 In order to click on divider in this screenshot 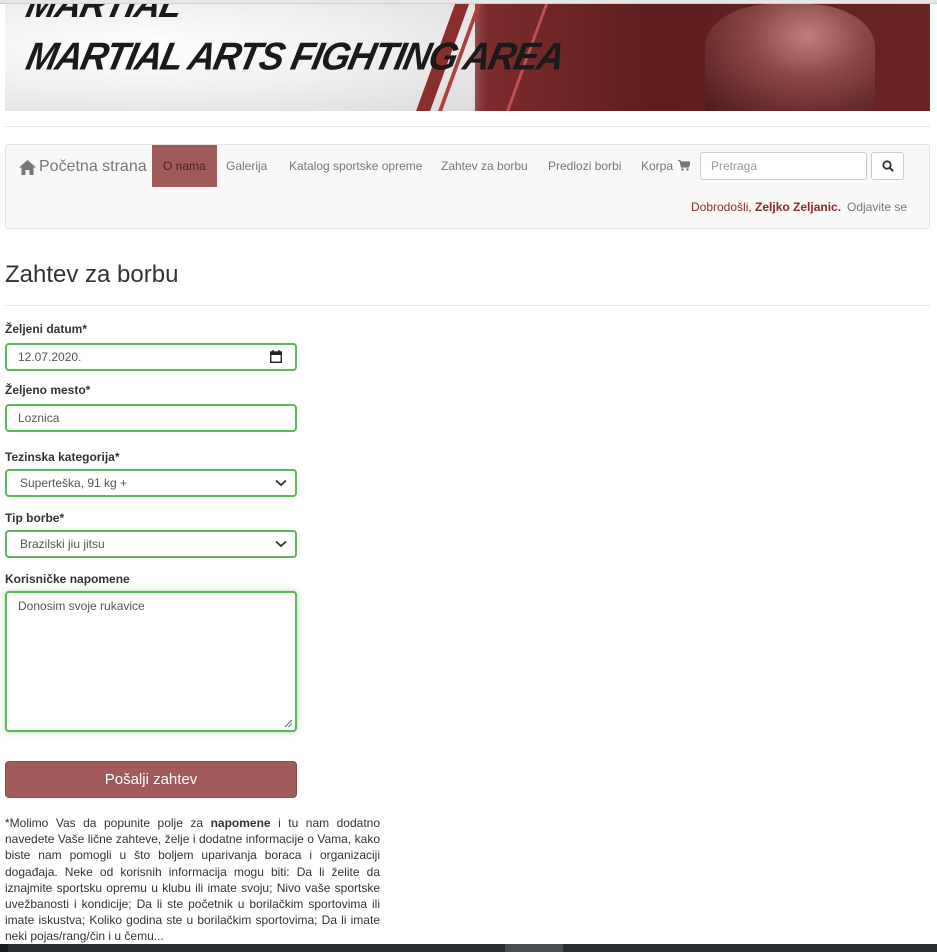, I will do `click(467, 126)`.